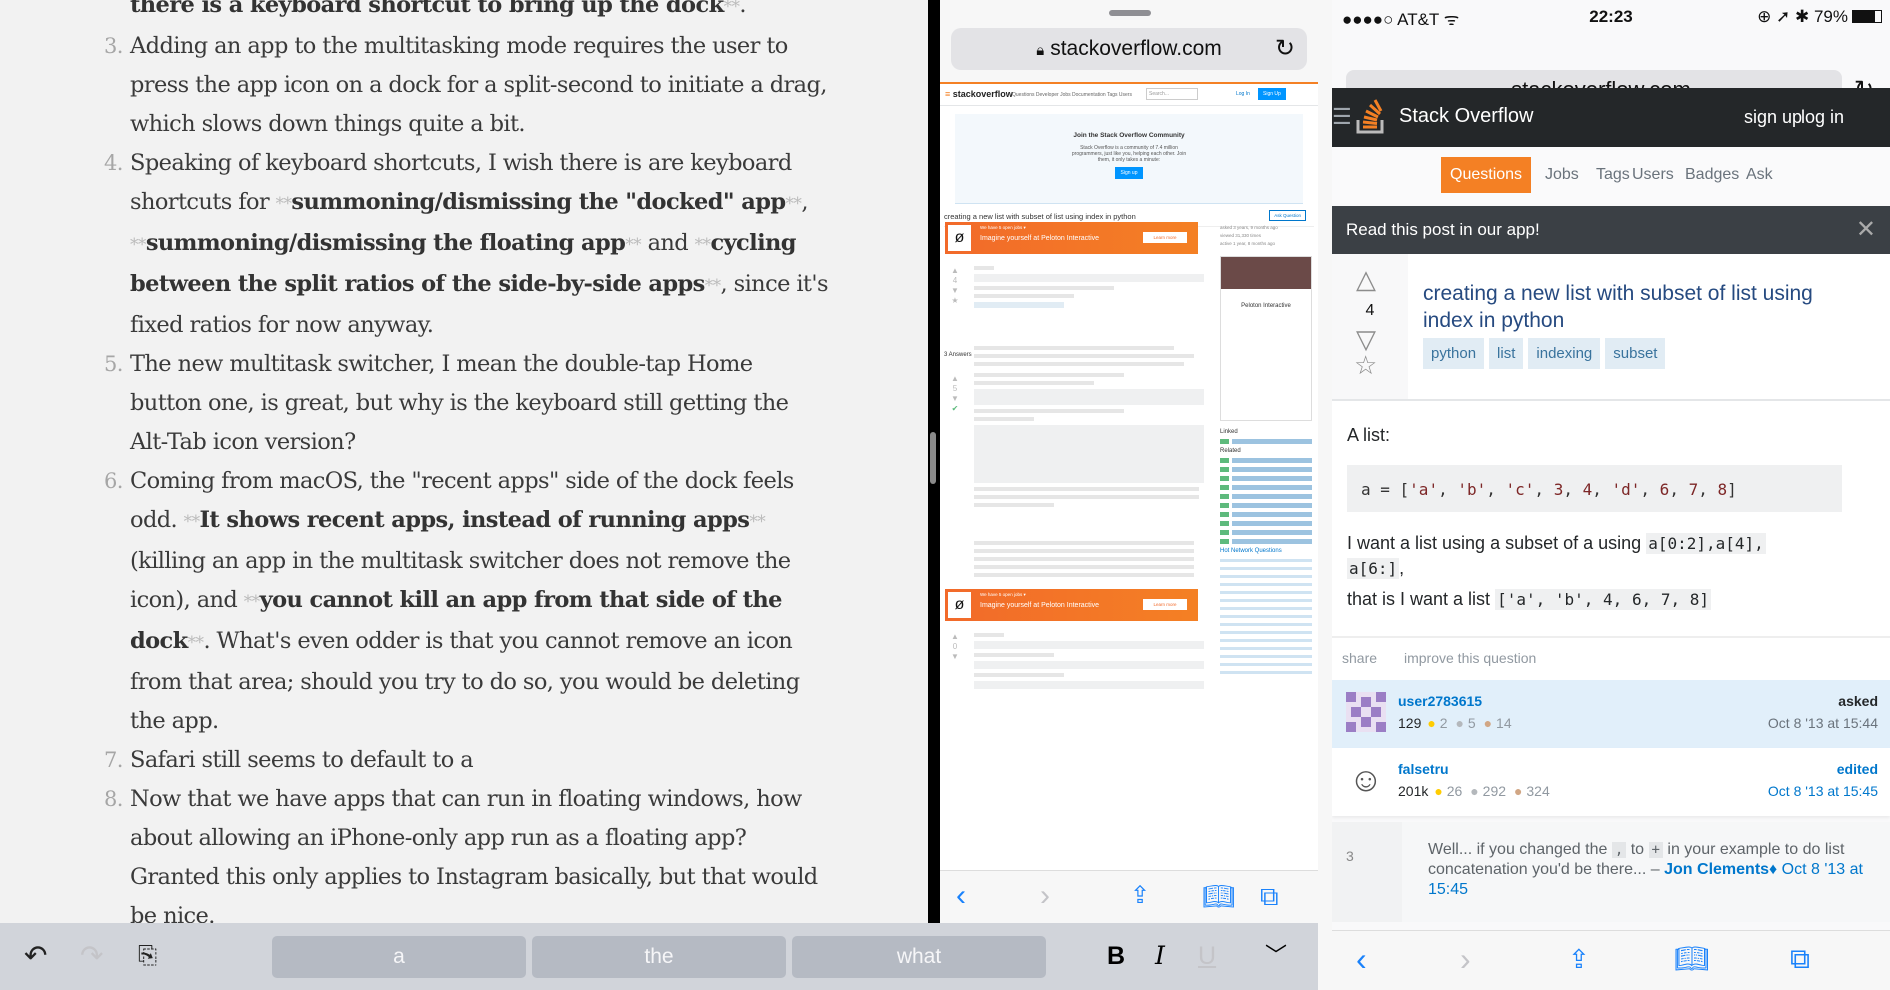 This screenshot has width=1890, height=990. What do you see at coordinates (1759, 175) in the screenshot?
I see `nav-ask: Ask` at bounding box center [1759, 175].